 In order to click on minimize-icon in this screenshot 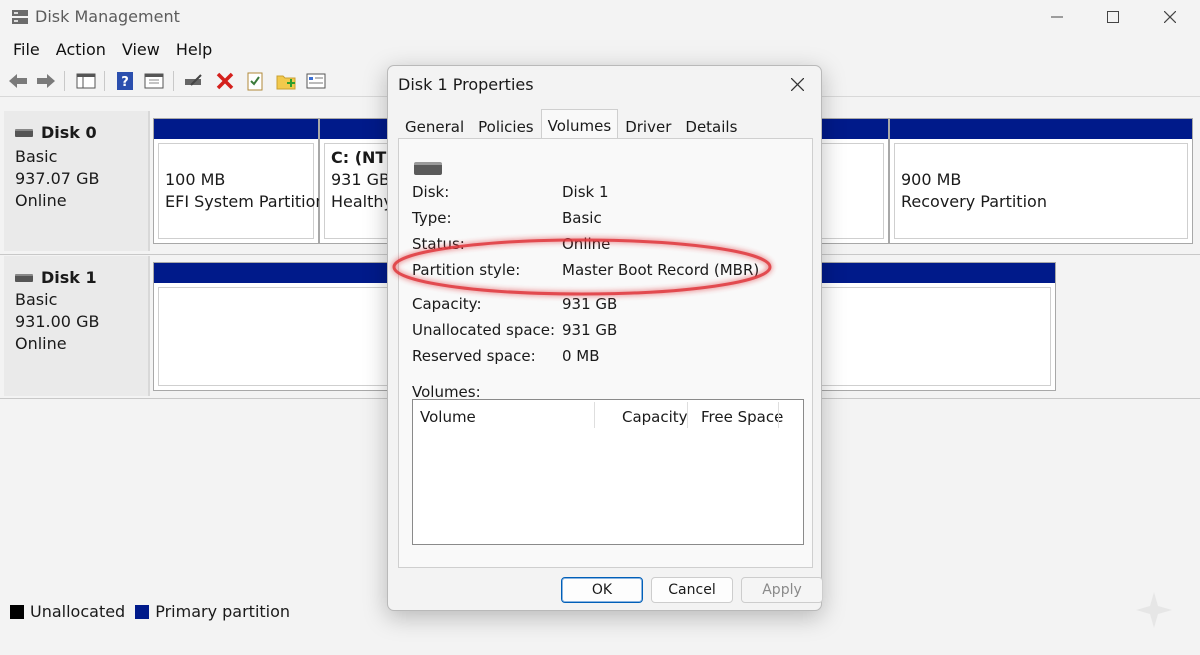, I will do `click(1057, 17)`.